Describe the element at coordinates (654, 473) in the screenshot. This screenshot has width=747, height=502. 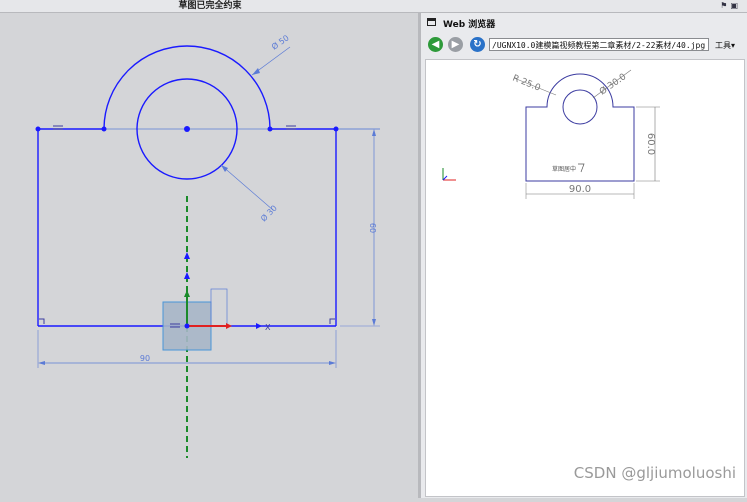
I see `watermark: CSDN @gljiumoluoshi` at that location.